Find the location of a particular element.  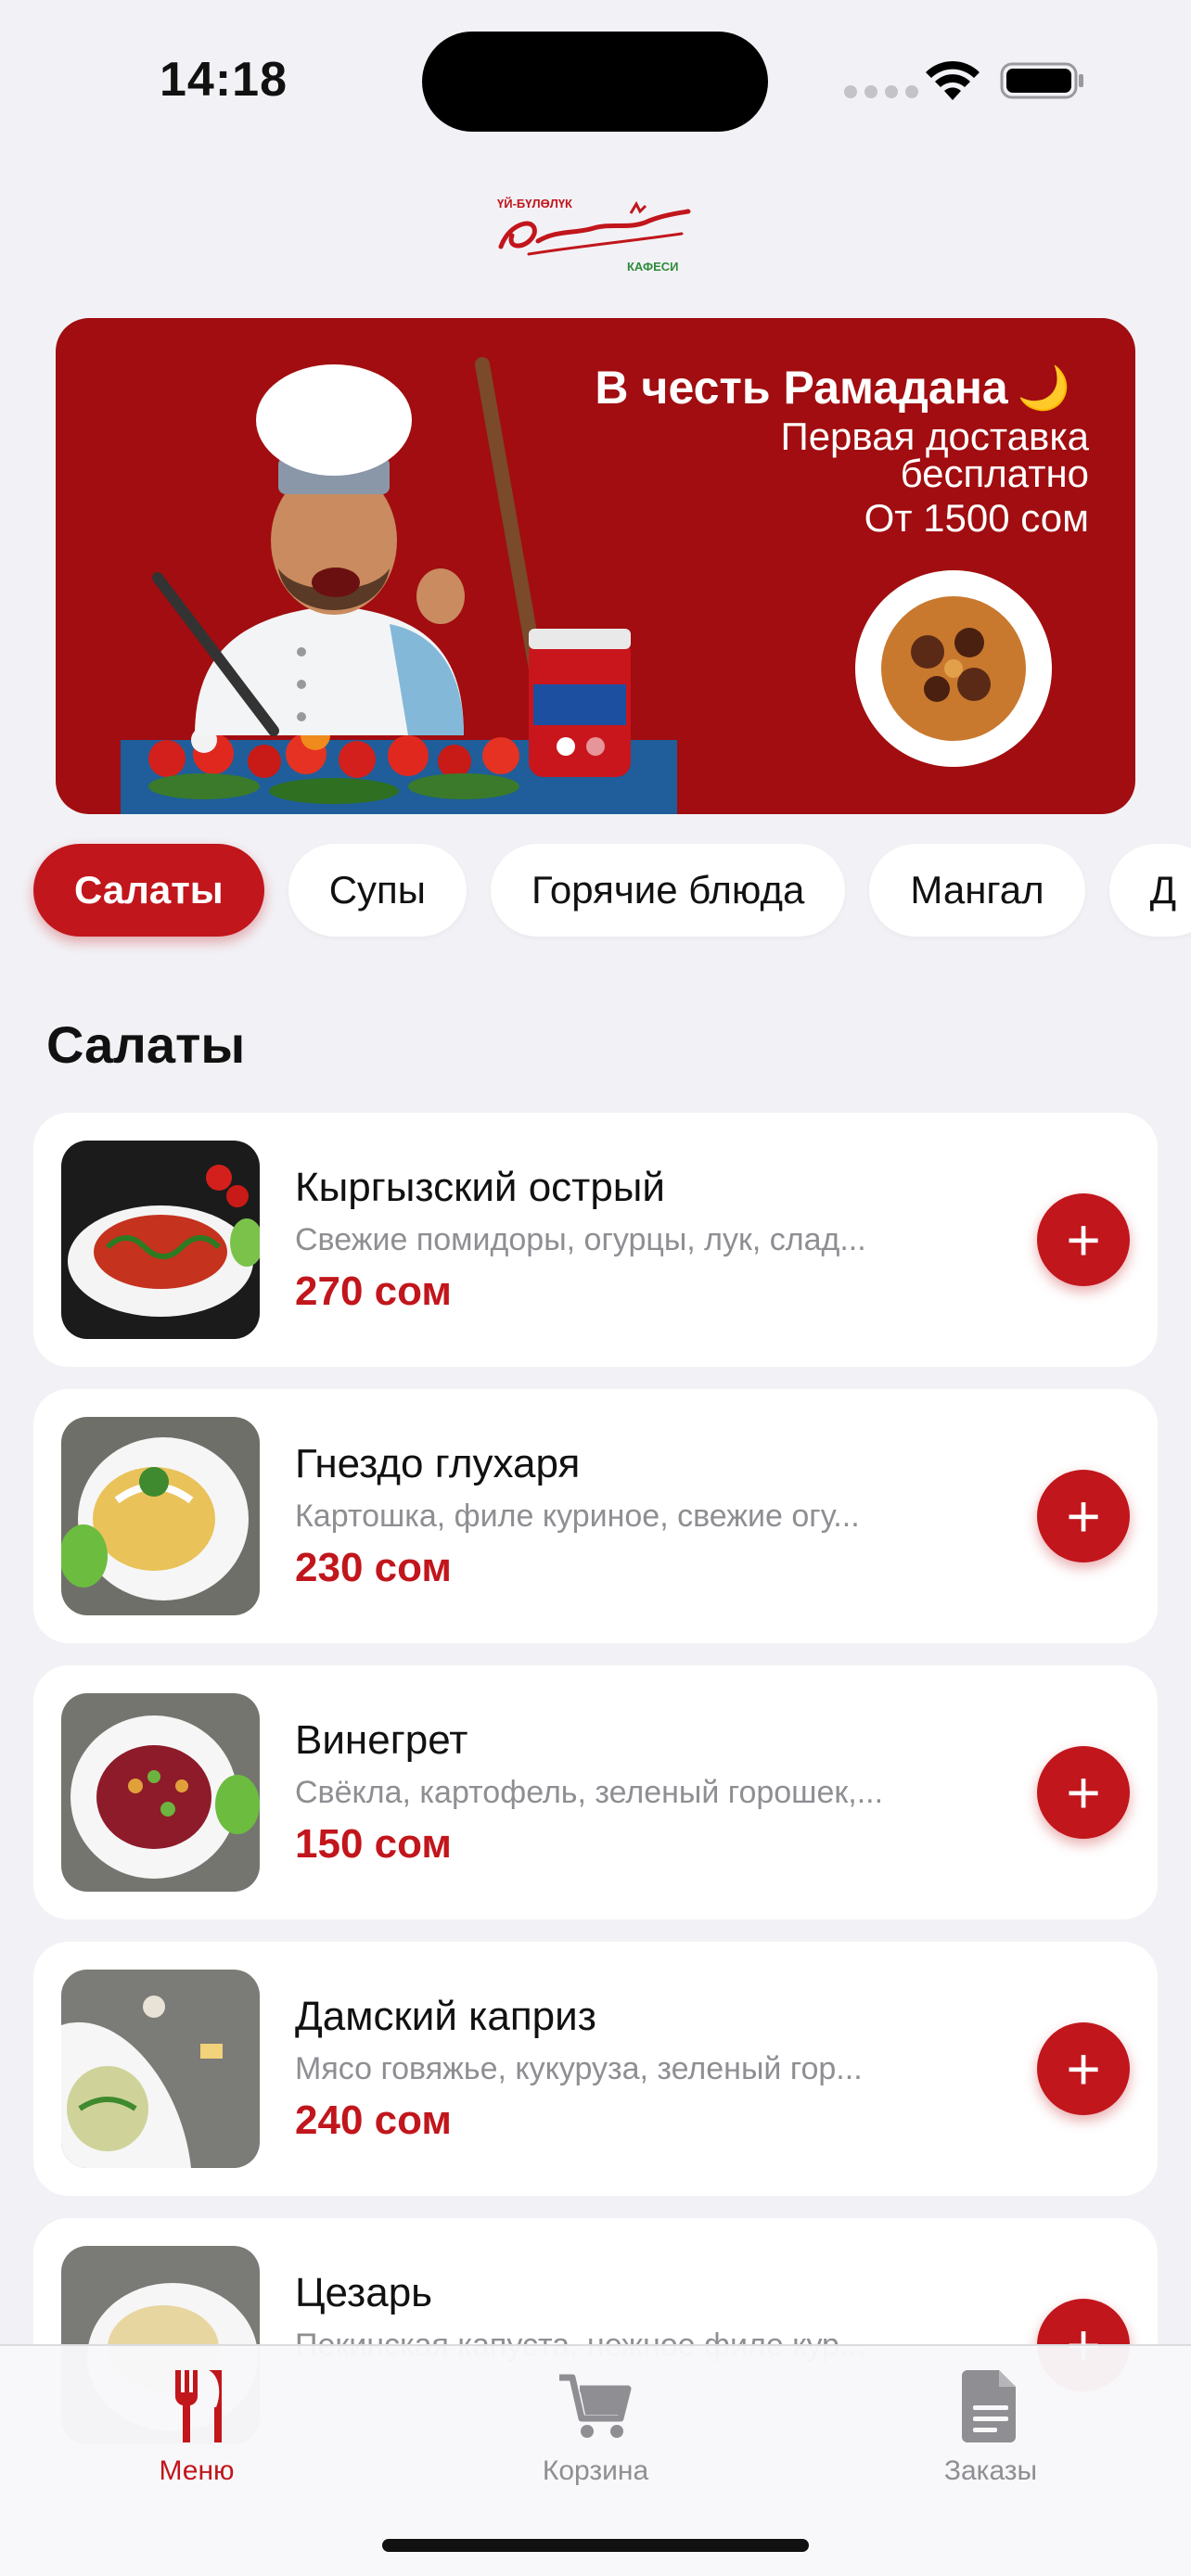

banner-line-3: От 1500 сом is located at coordinates (977, 518).